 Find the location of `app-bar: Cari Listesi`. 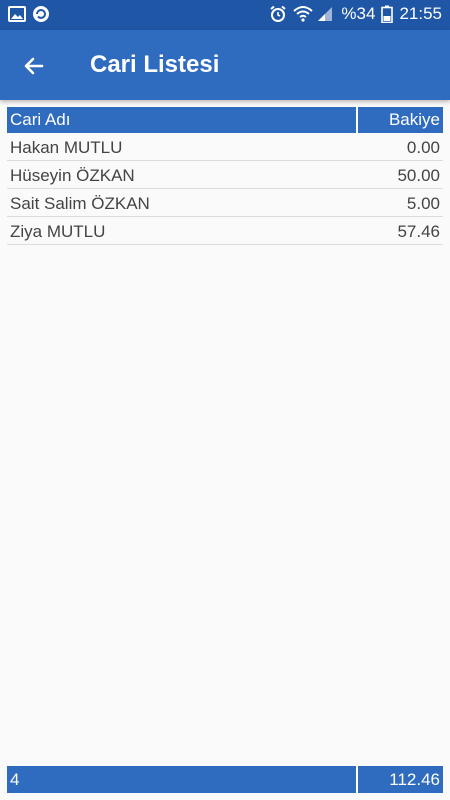

app-bar: Cari Listesi is located at coordinates (225, 65).